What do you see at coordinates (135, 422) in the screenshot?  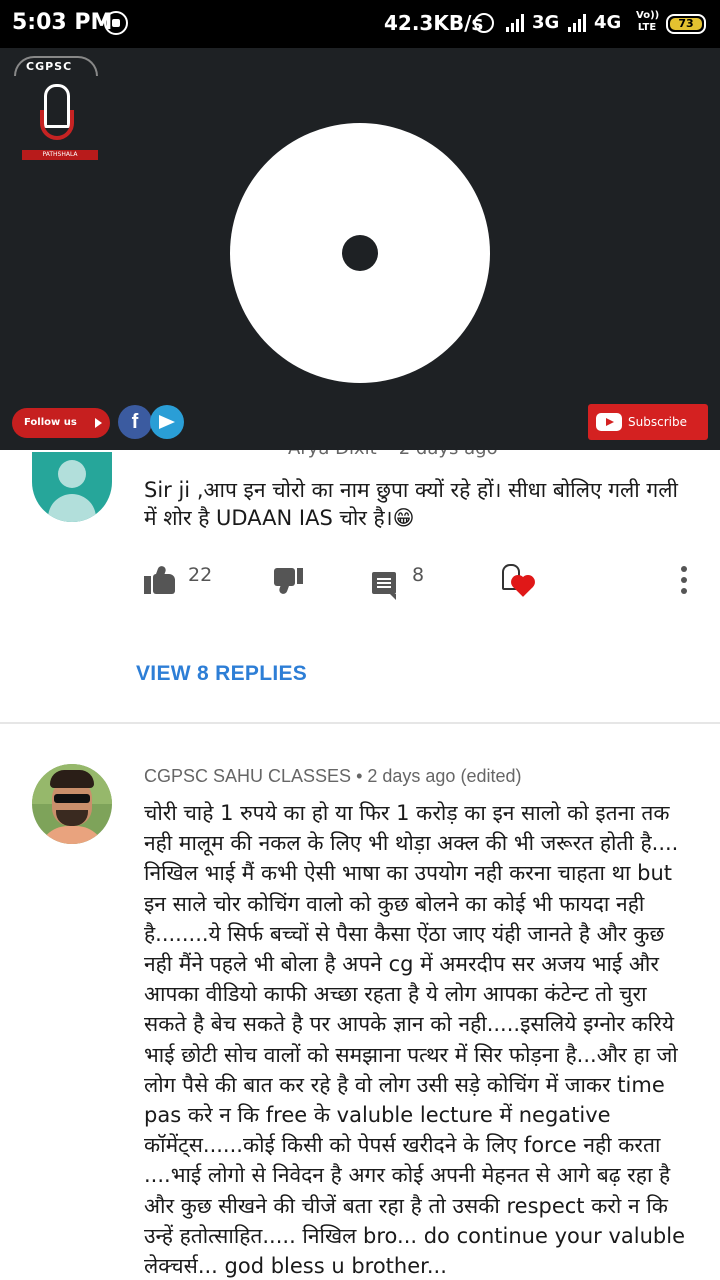 I see `facebook-icon: f` at bounding box center [135, 422].